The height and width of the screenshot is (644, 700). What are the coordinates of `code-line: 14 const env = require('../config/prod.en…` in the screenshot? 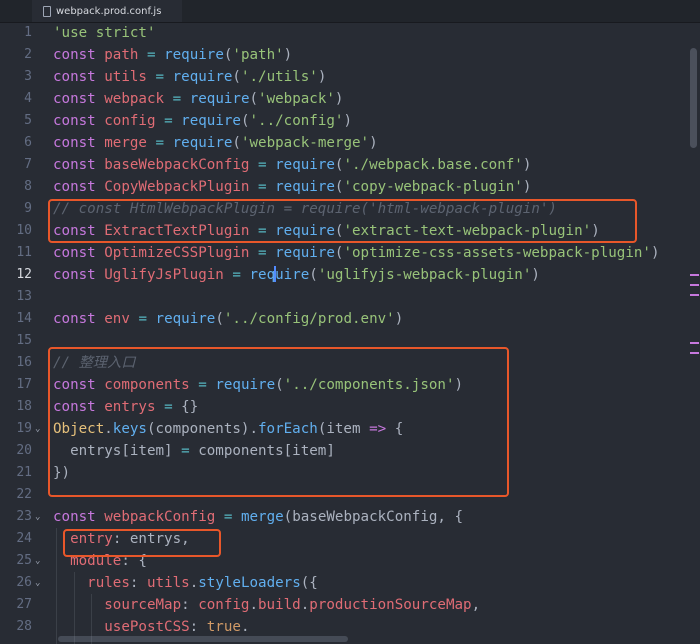 It's located at (350, 319).